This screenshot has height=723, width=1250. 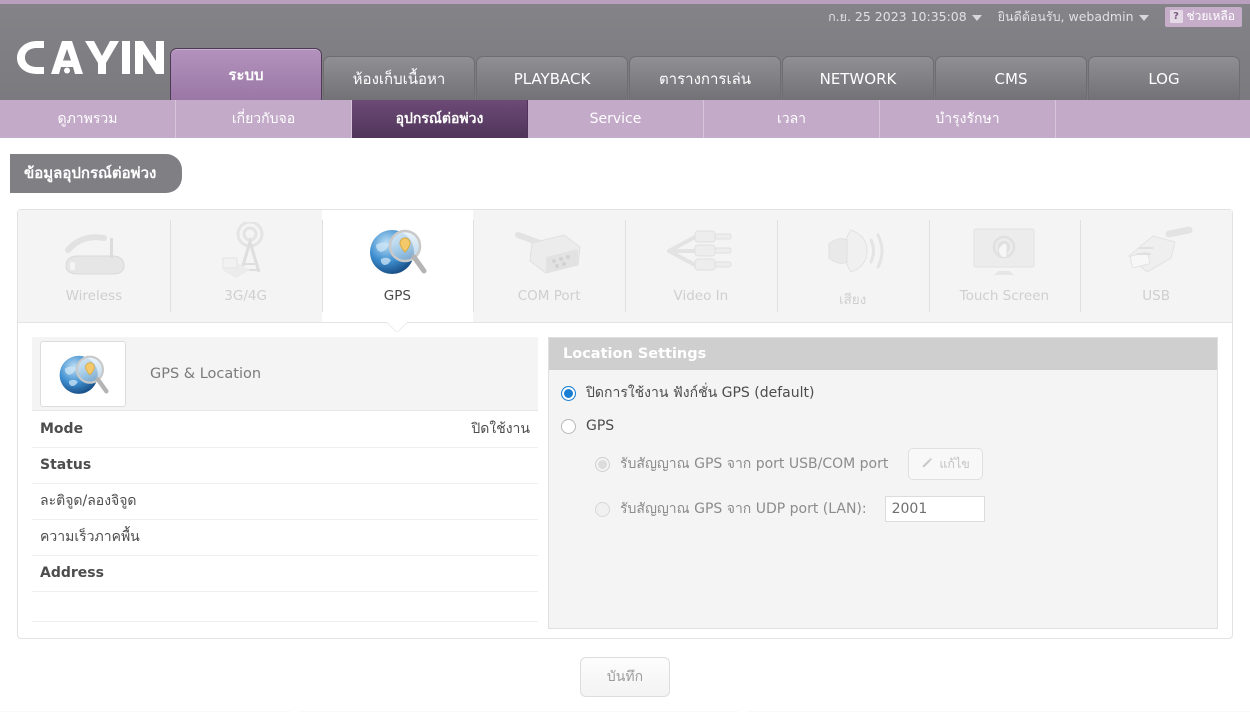 I want to click on cayin-logo, so click(x=89, y=57).